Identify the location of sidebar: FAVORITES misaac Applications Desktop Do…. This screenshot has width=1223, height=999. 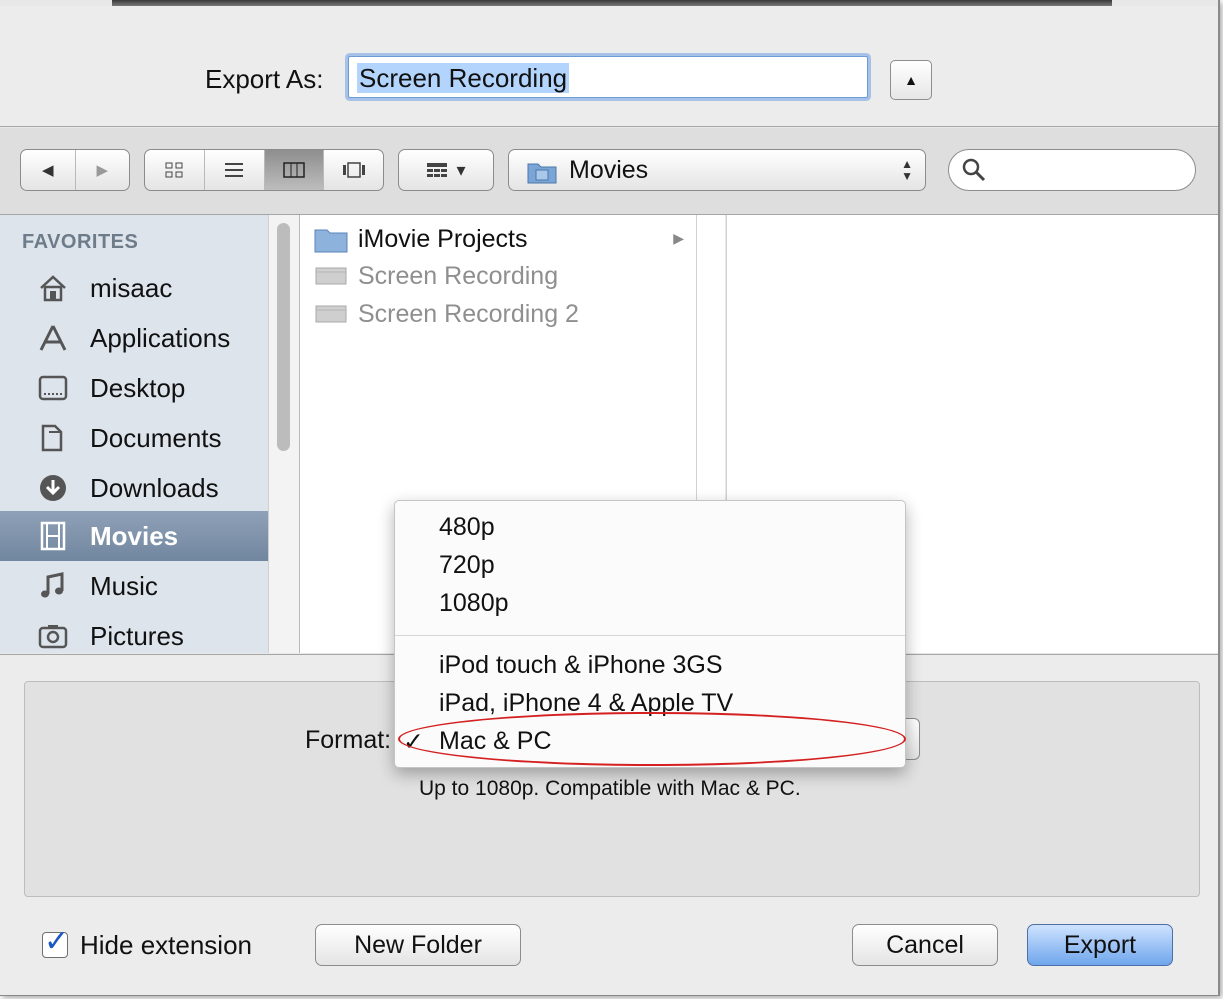
(134, 434).